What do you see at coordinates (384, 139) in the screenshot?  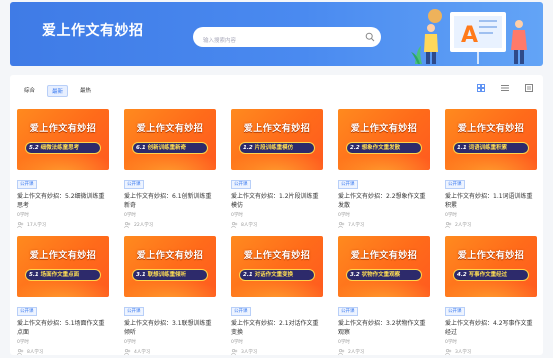 I see `course-thumbnail: 爱上作文有妙招 2.2 想象作文重发散` at bounding box center [384, 139].